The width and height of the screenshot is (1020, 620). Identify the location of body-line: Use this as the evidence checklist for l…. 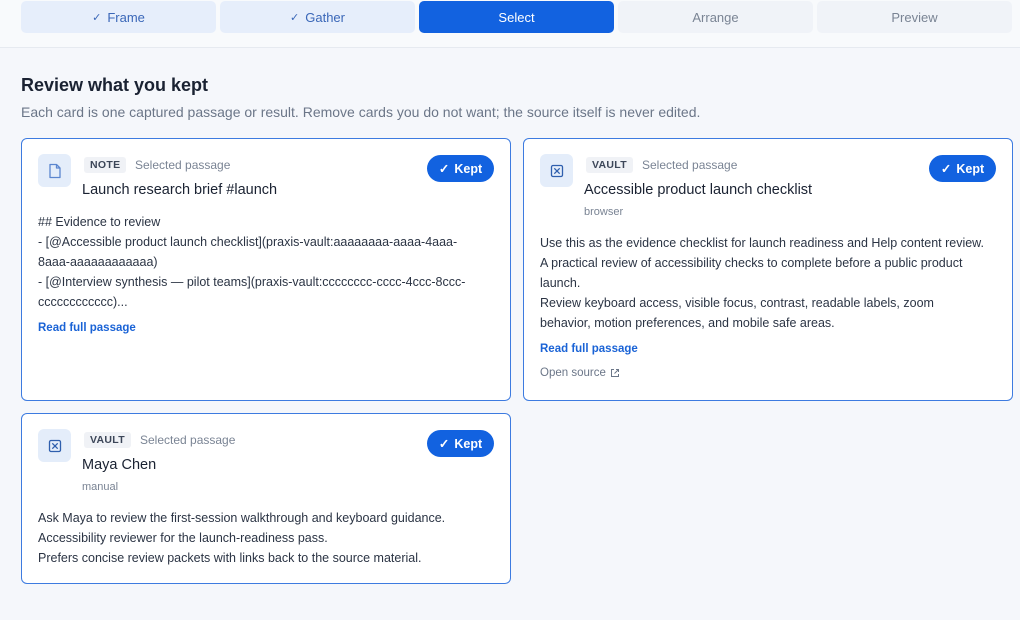
(762, 243).